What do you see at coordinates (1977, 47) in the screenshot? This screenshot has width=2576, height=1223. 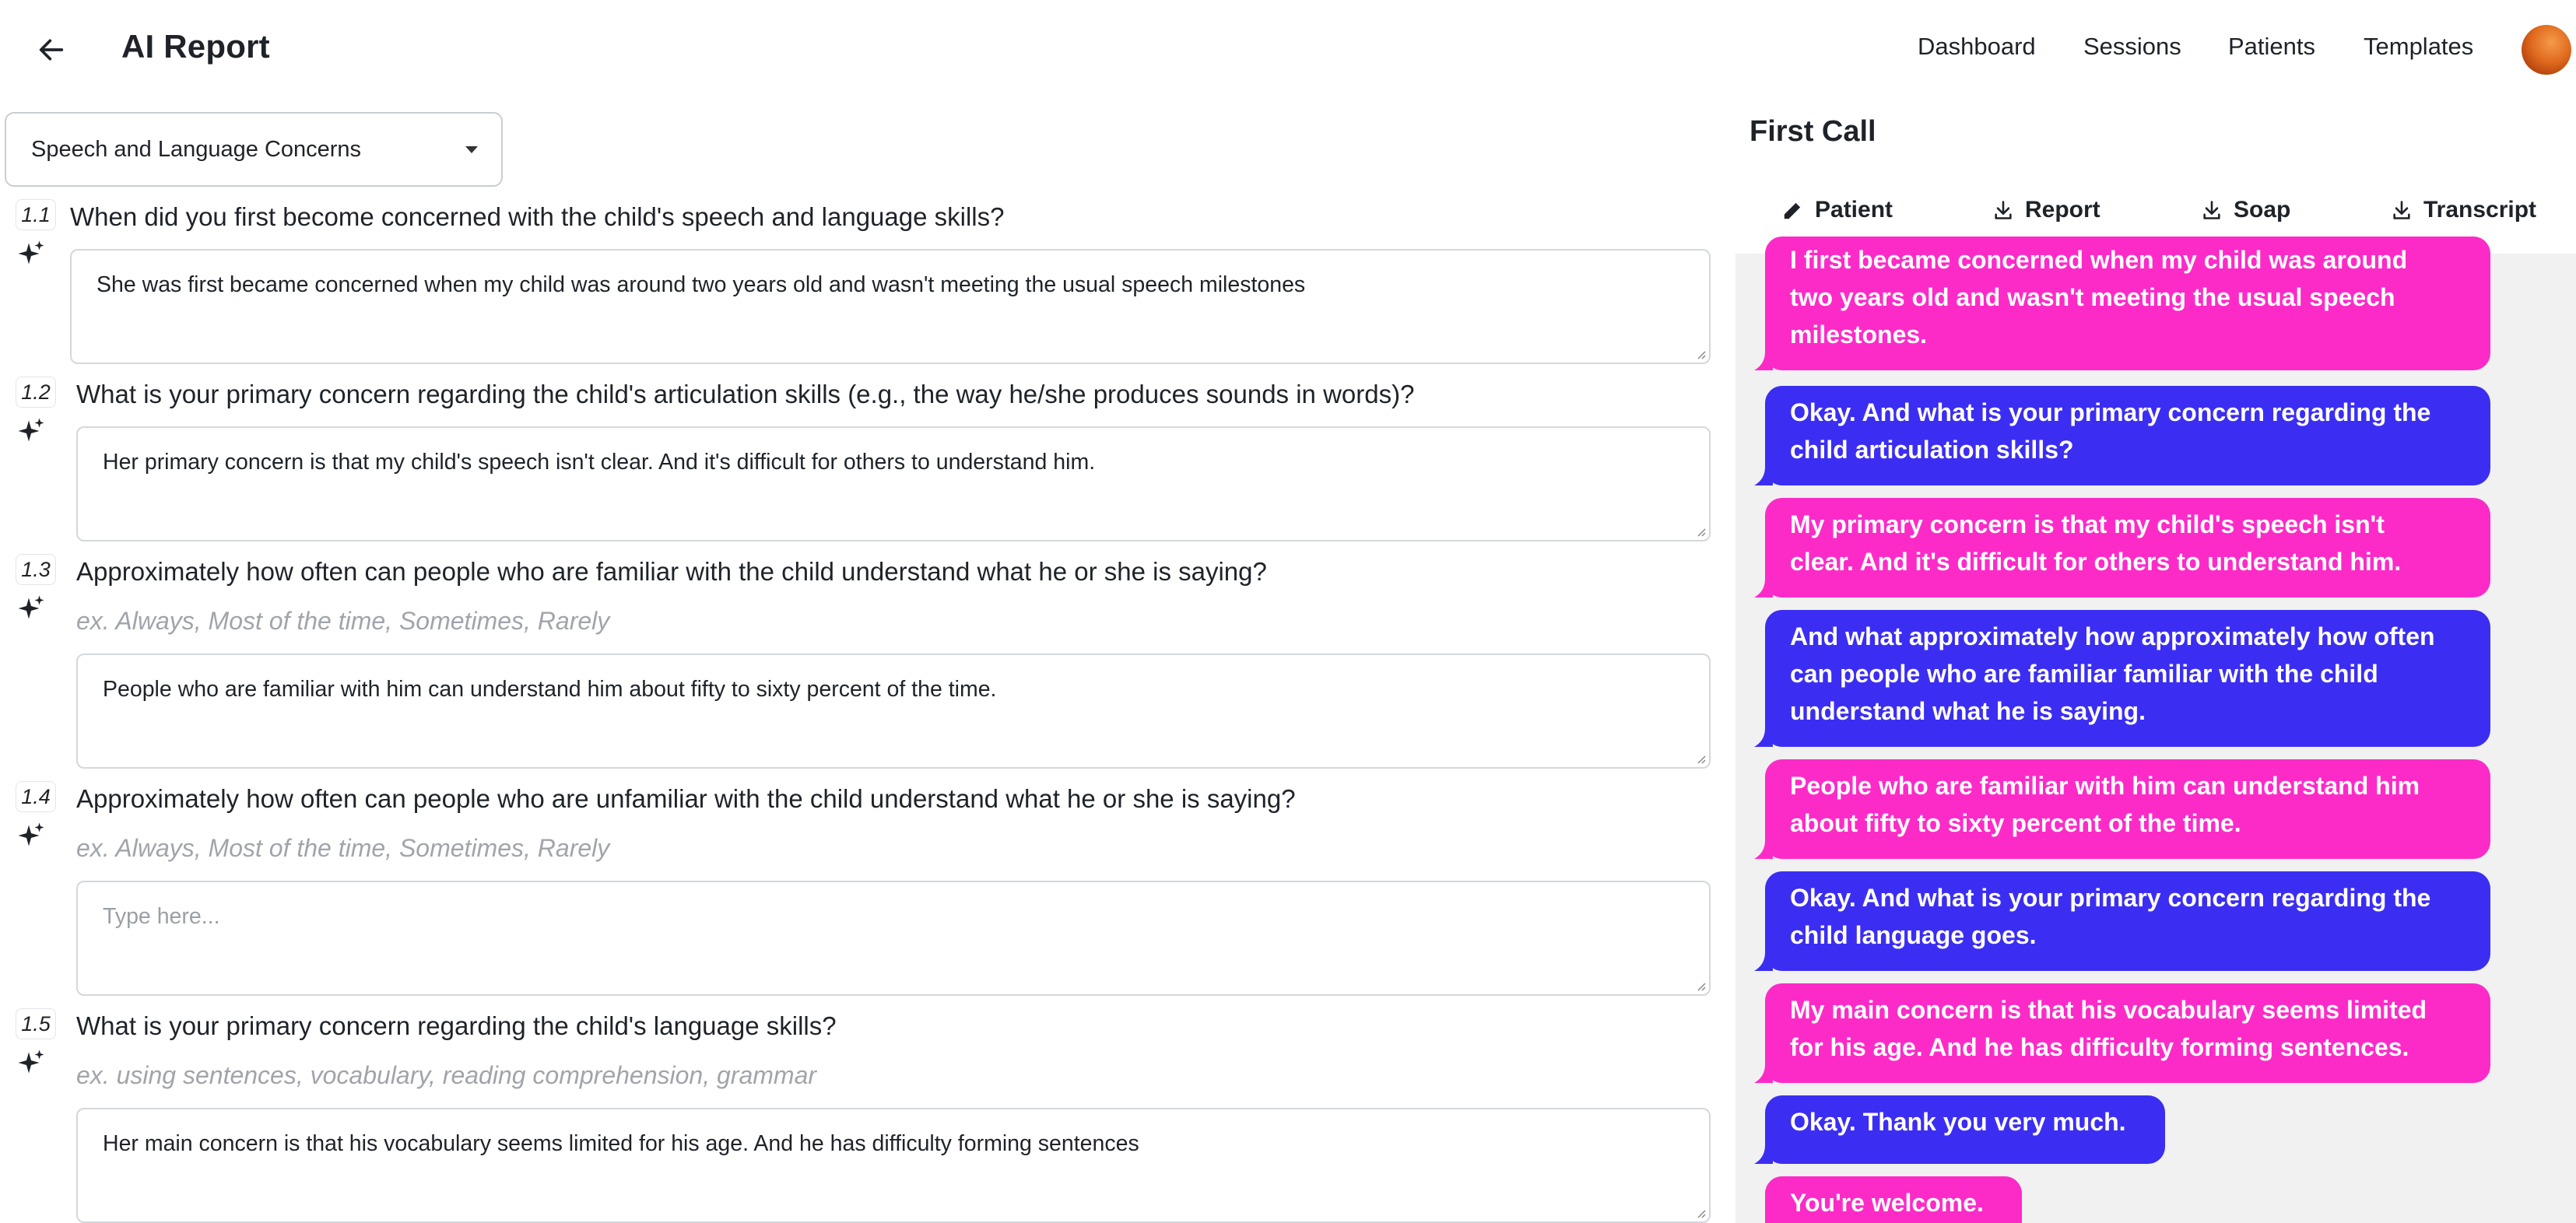 I see `nav-dashboard: Dashboard` at bounding box center [1977, 47].